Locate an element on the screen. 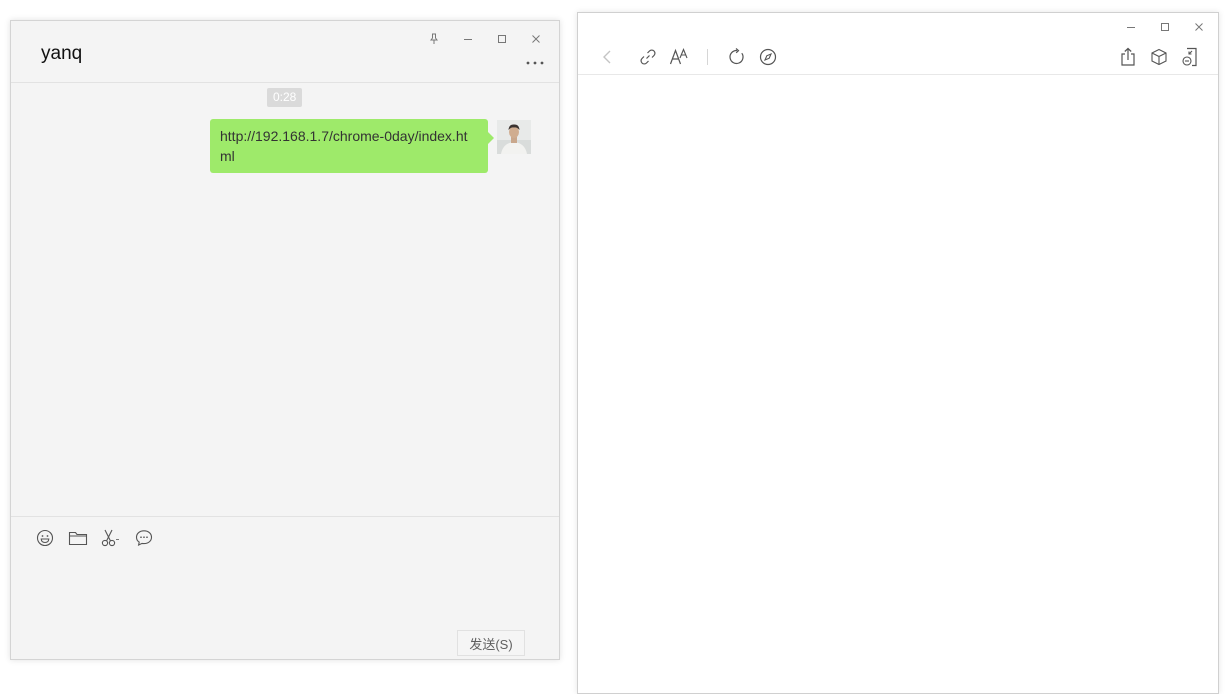 This screenshot has width=1226, height=694. send-file-button is located at coordinates (78, 538).